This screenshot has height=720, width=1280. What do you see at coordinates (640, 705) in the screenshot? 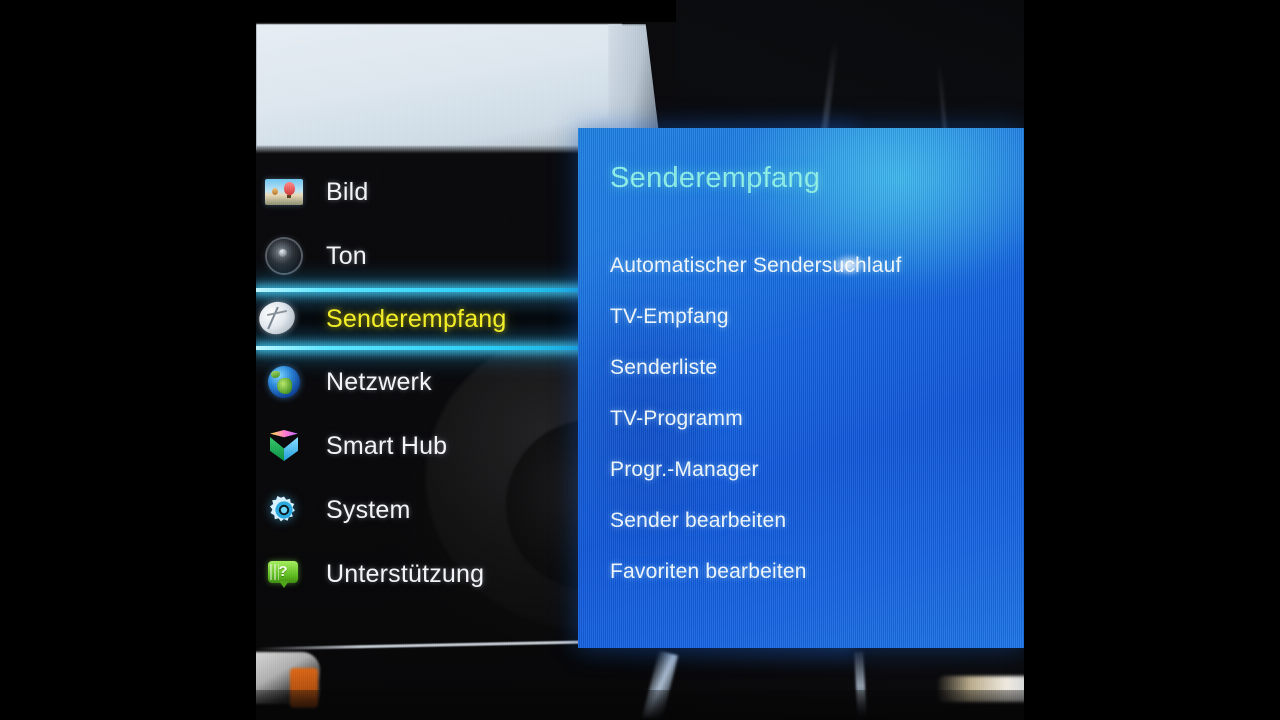
I see `photo-bottom-shadow` at bounding box center [640, 705].